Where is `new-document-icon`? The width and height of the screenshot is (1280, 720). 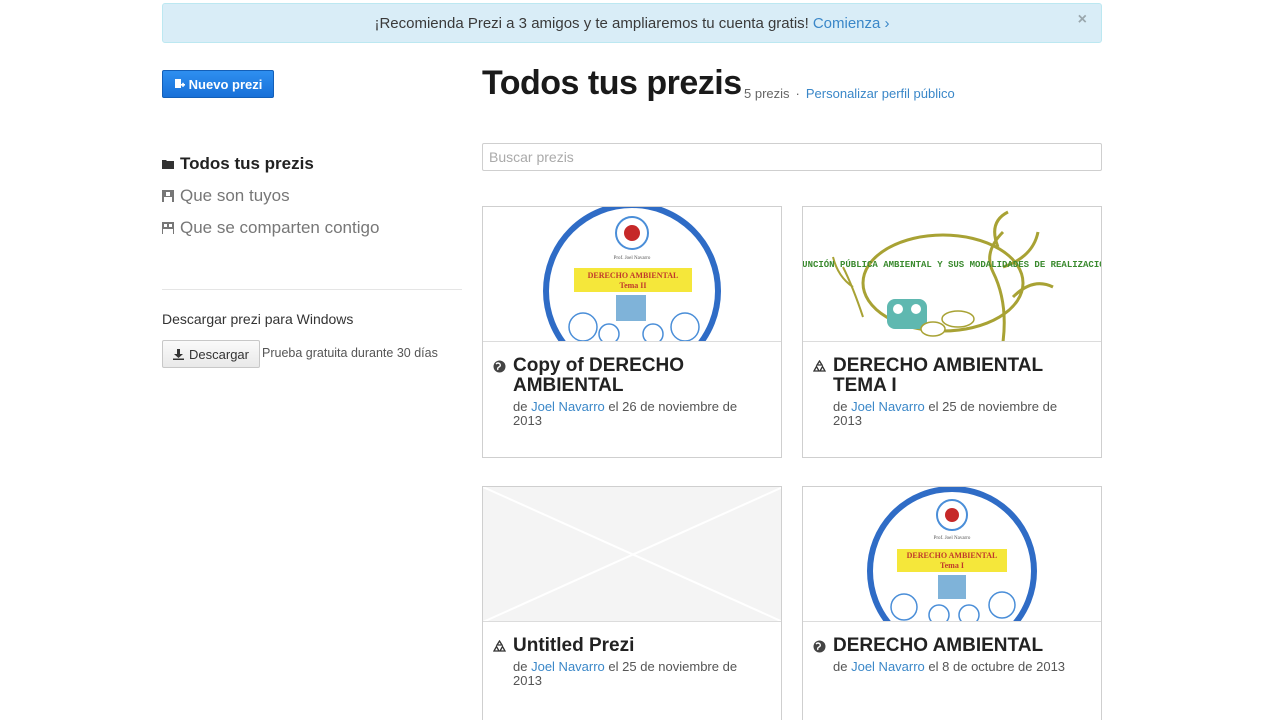
new-document-icon is located at coordinates (179, 83).